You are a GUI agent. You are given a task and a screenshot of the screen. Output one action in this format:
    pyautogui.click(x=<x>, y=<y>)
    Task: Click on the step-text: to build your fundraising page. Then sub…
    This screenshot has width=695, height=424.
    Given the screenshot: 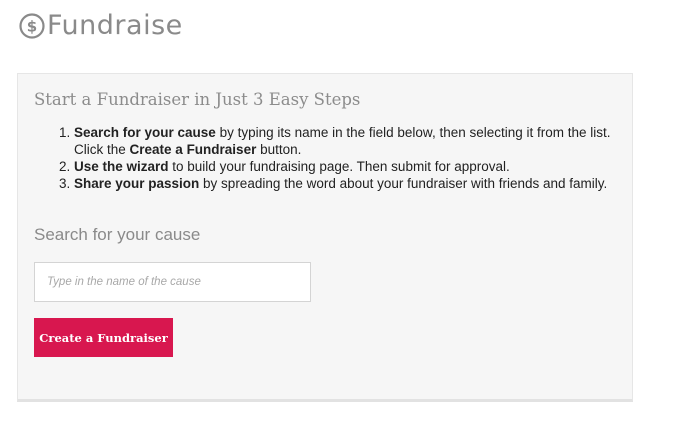 What is the action you would take?
    pyautogui.click(x=339, y=166)
    